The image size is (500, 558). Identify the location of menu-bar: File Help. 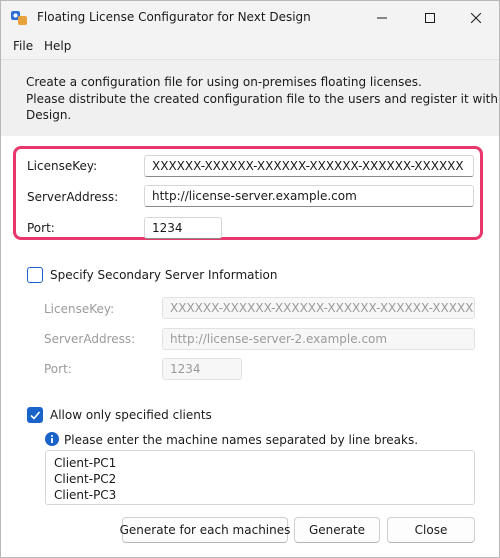
(250, 47).